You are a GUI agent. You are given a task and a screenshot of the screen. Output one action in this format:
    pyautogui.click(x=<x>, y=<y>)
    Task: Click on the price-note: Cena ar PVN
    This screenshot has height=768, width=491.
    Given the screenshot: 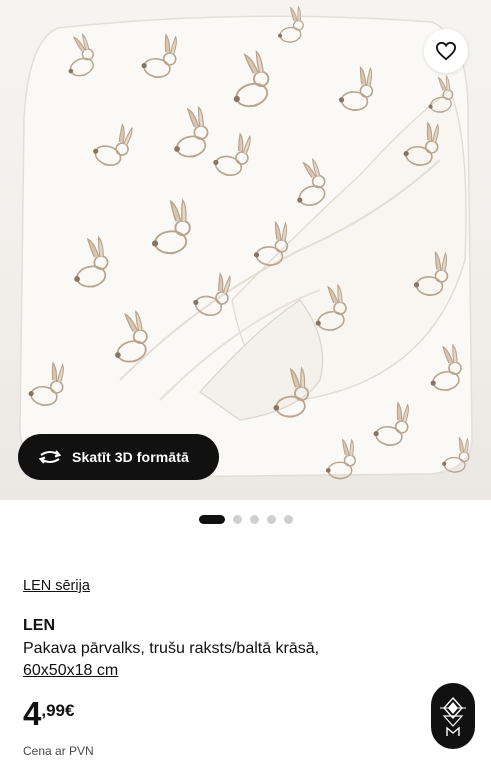 What is the action you would take?
    pyautogui.click(x=58, y=751)
    